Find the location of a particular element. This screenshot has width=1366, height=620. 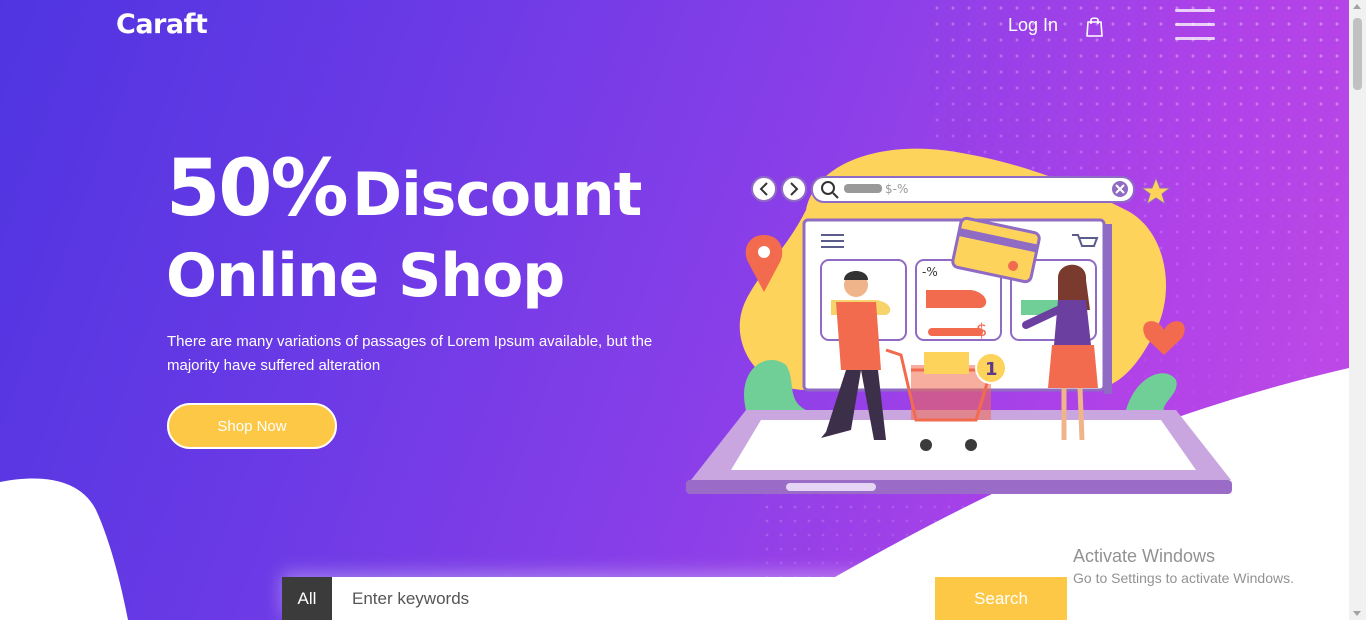

watermark-subtitle: Go to Settings to activate Windows. is located at coordinates (1183, 578).